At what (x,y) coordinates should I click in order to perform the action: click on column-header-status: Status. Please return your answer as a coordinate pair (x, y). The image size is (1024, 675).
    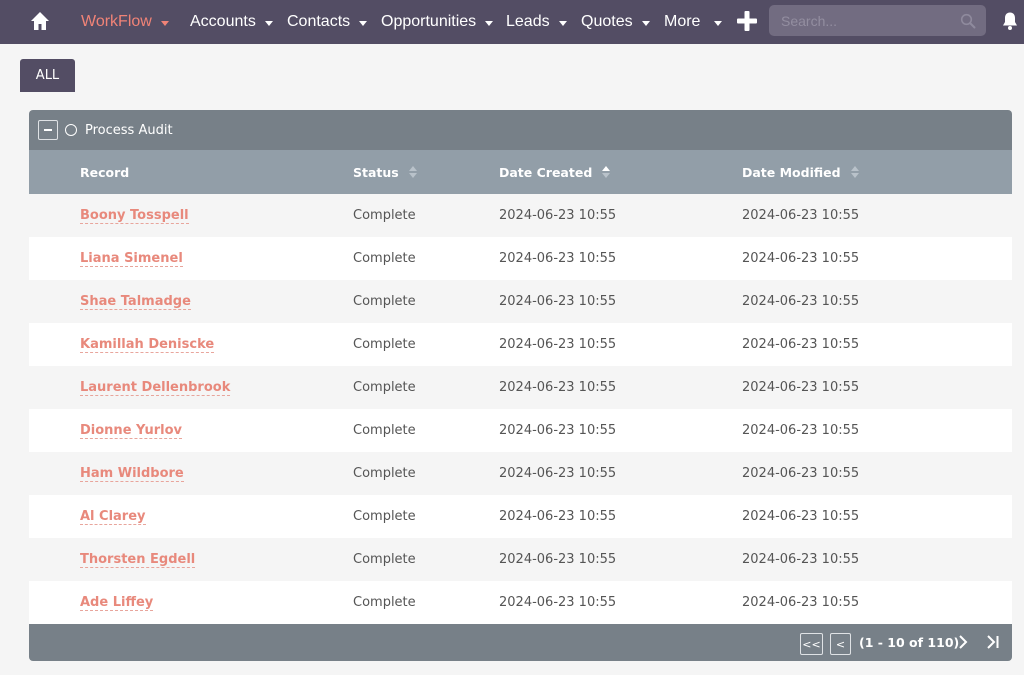
    Looking at the image, I should click on (385, 172).